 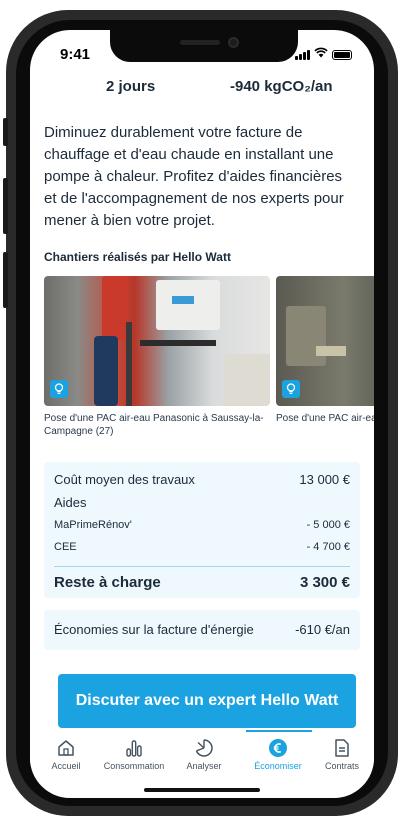 What do you see at coordinates (66, 744) in the screenshot?
I see `home-icon` at bounding box center [66, 744].